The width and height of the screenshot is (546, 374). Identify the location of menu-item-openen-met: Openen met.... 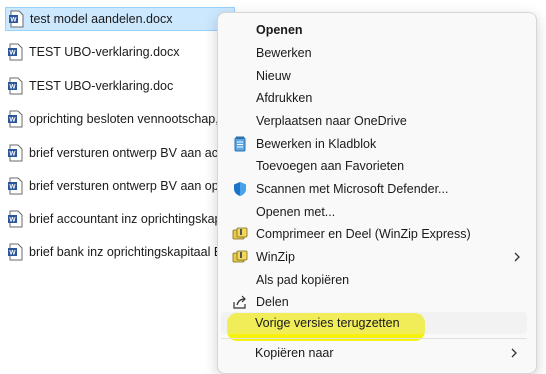
(376, 212).